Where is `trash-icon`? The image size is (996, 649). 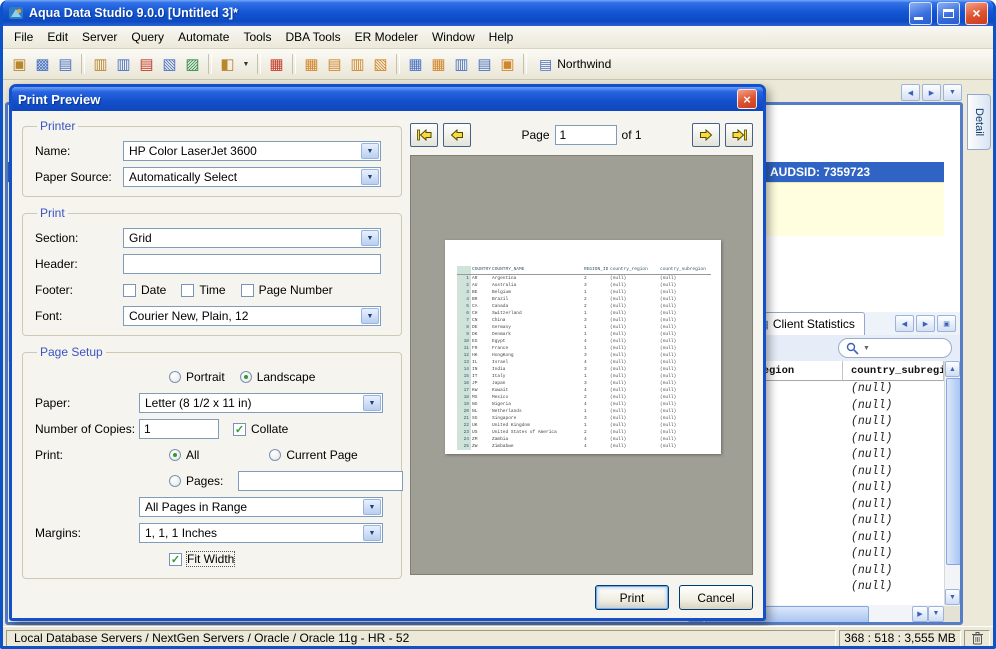 trash-icon is located at coordinates (977, 637).